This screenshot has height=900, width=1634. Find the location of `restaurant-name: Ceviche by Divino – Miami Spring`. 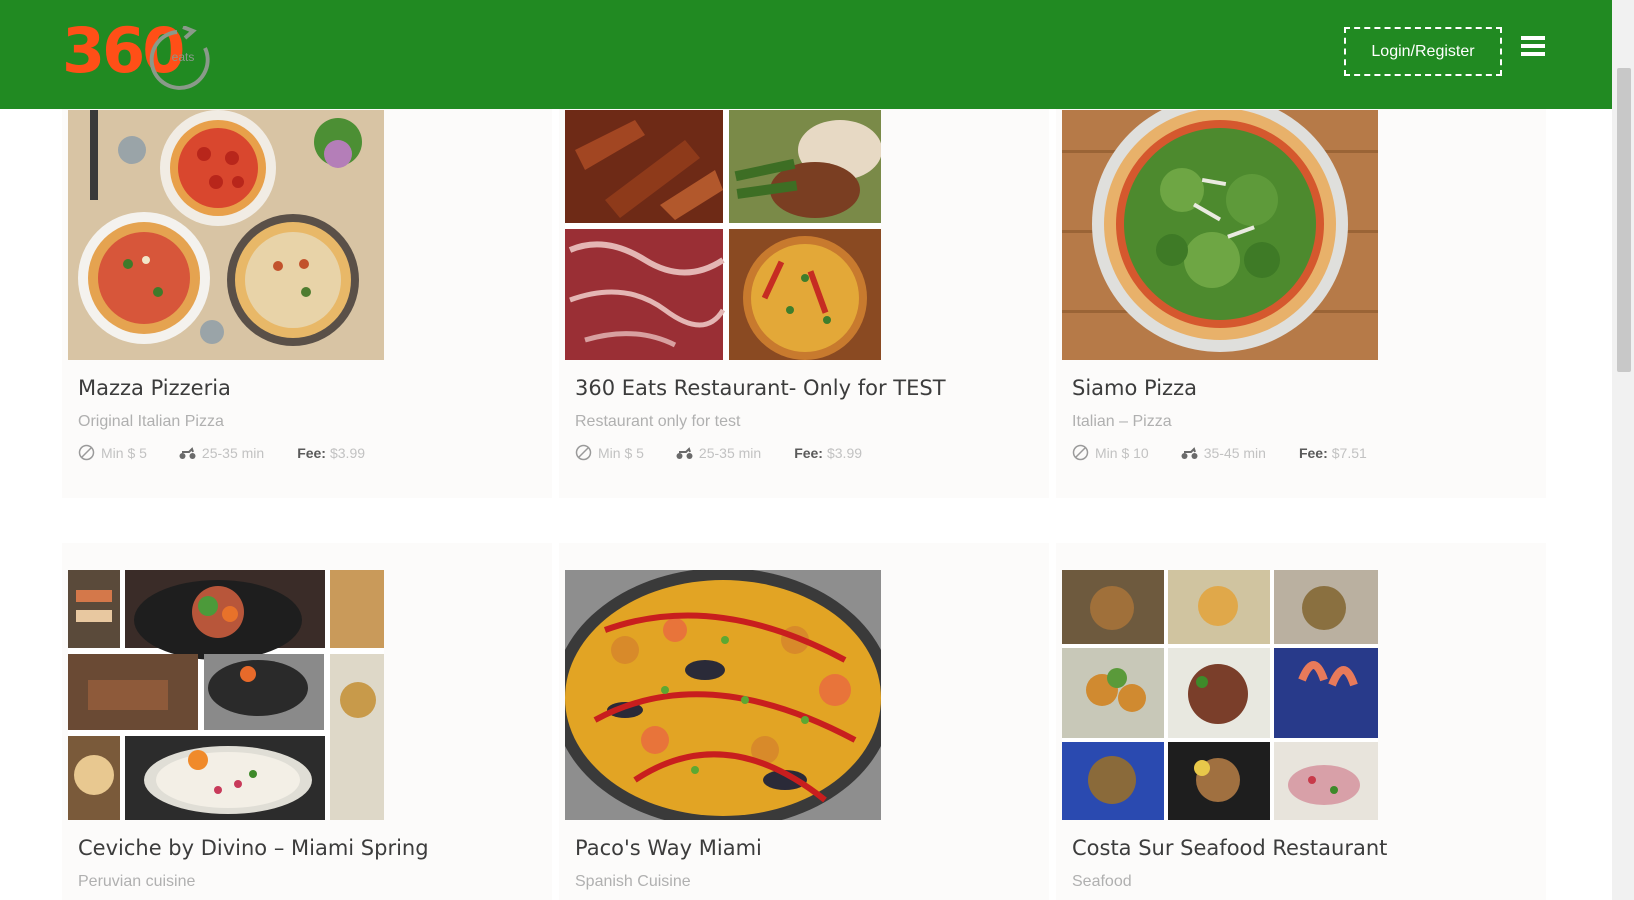

restaurant-name: Ceviche by Divino – Miami Spring is located at coordinates (253, 848).